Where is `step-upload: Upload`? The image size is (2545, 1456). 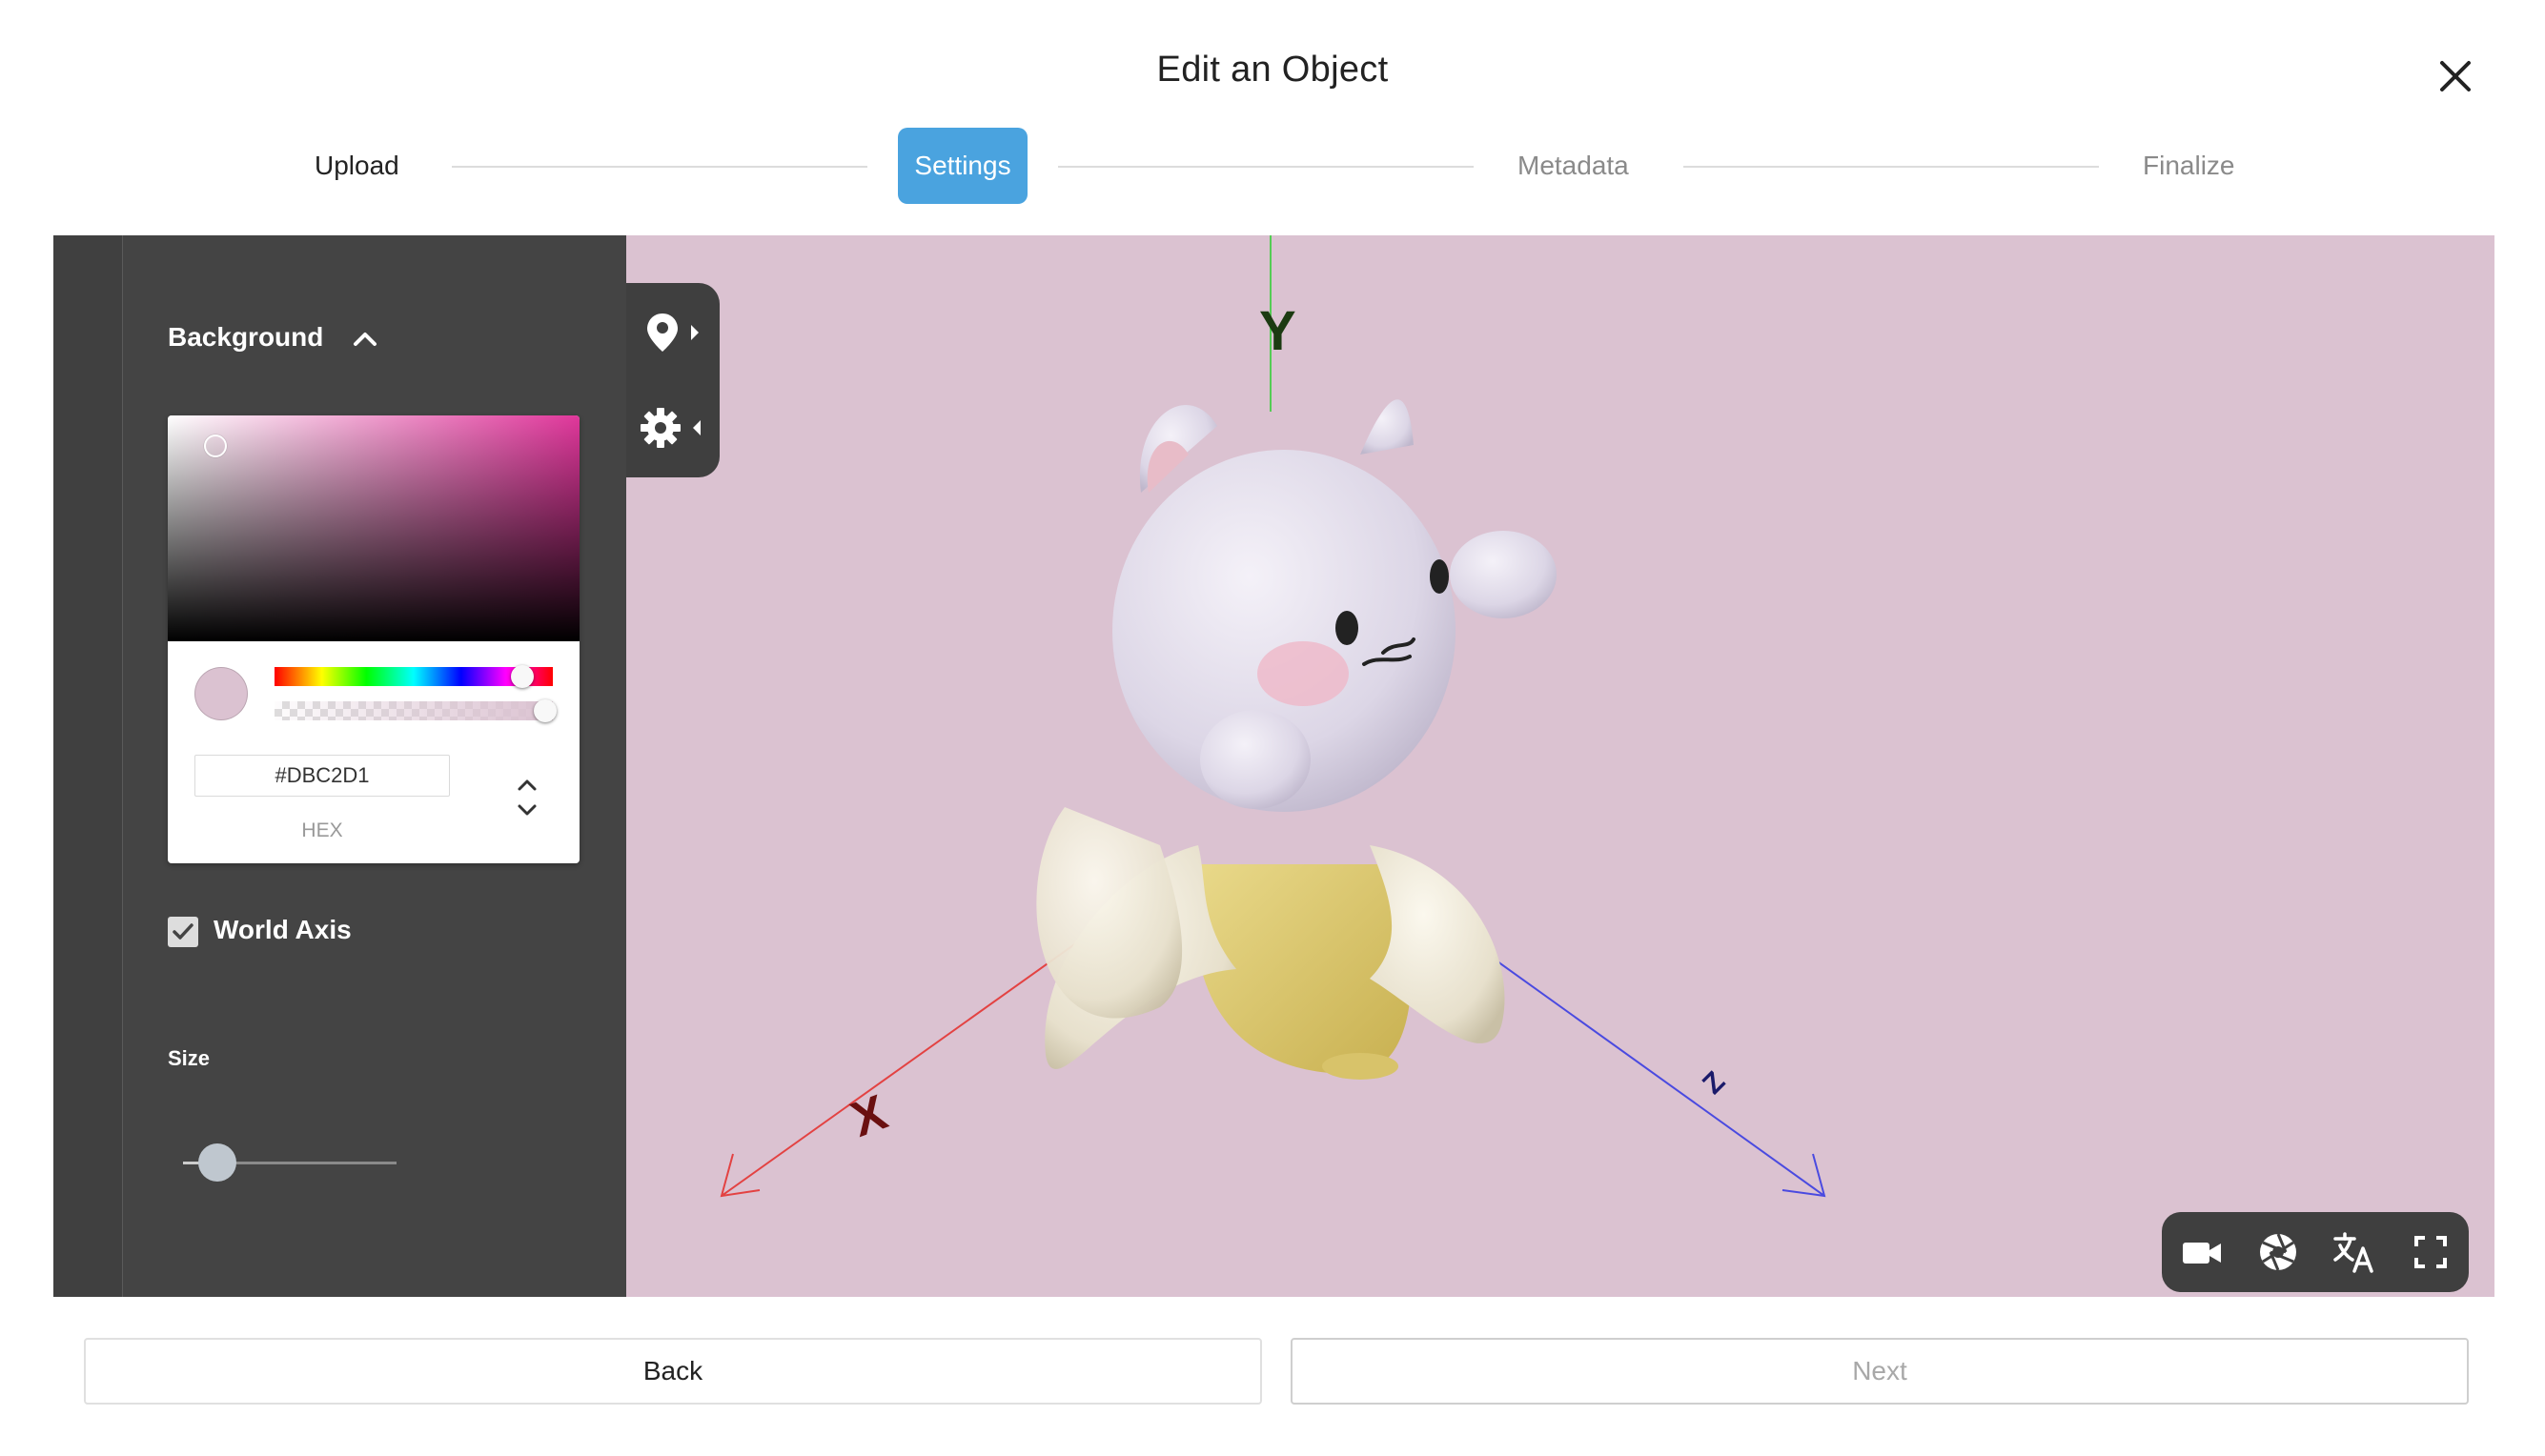
step-upload: Upload is located at coordinates (357, 168).